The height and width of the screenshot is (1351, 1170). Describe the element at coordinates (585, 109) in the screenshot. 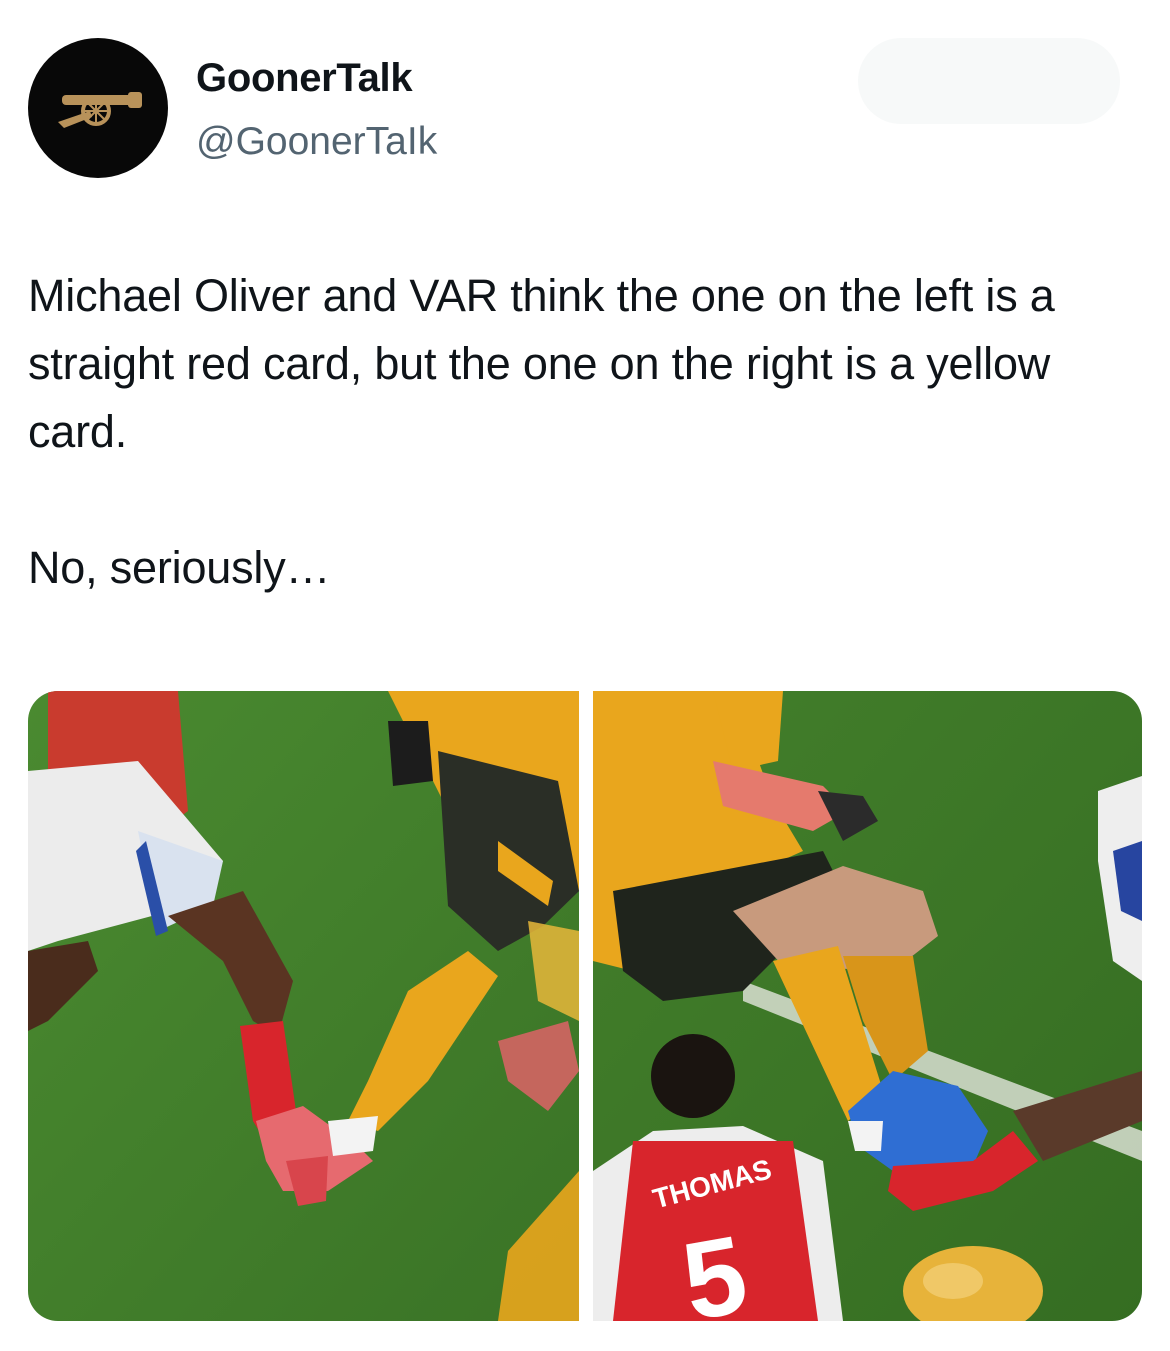

I see `tweet-header: GoonerTalk @GoonerTaIk` at that location.